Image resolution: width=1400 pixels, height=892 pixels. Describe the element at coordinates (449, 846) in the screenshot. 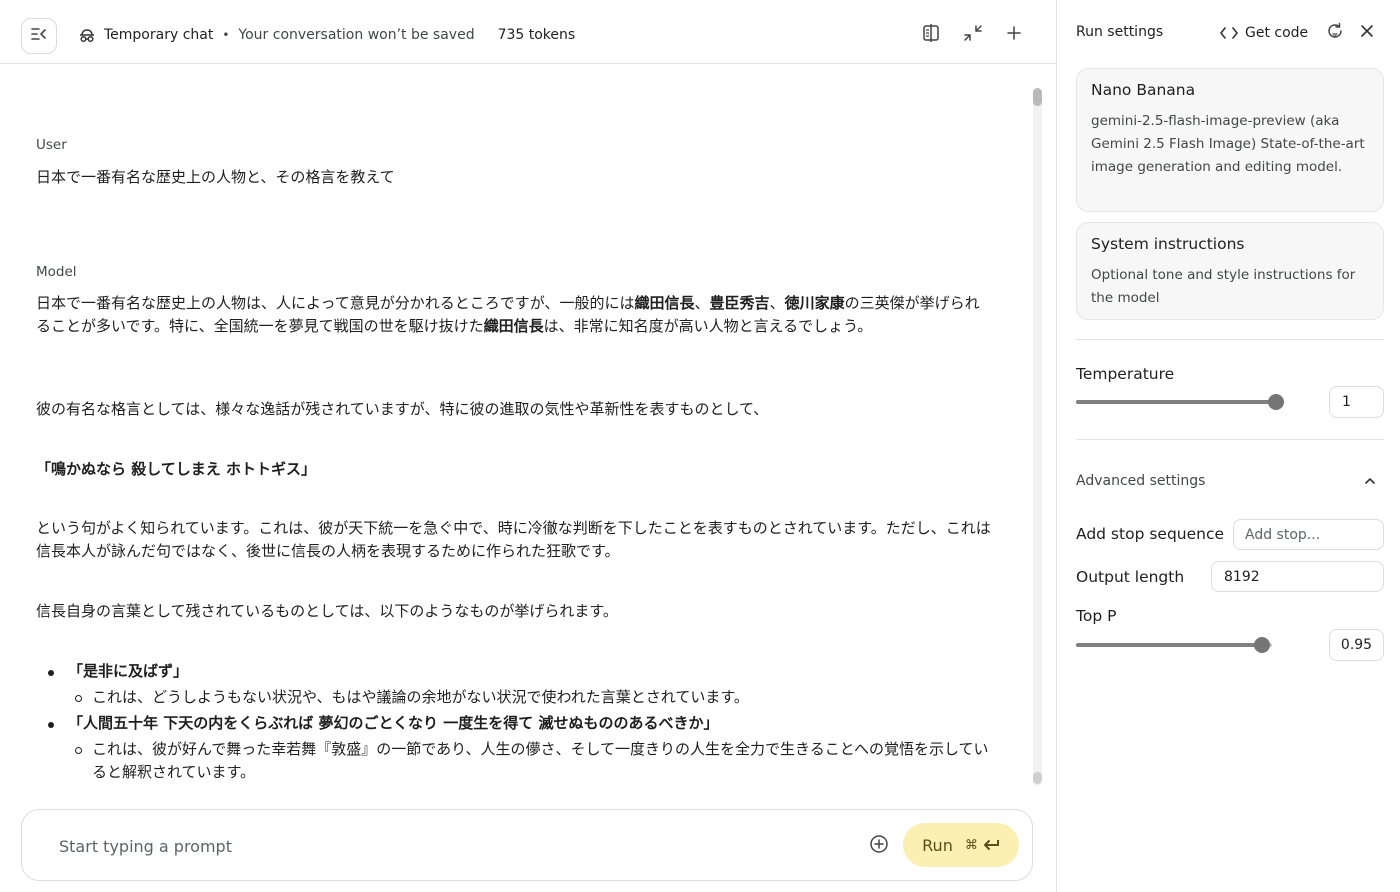

I see `prompt-input` at that location.